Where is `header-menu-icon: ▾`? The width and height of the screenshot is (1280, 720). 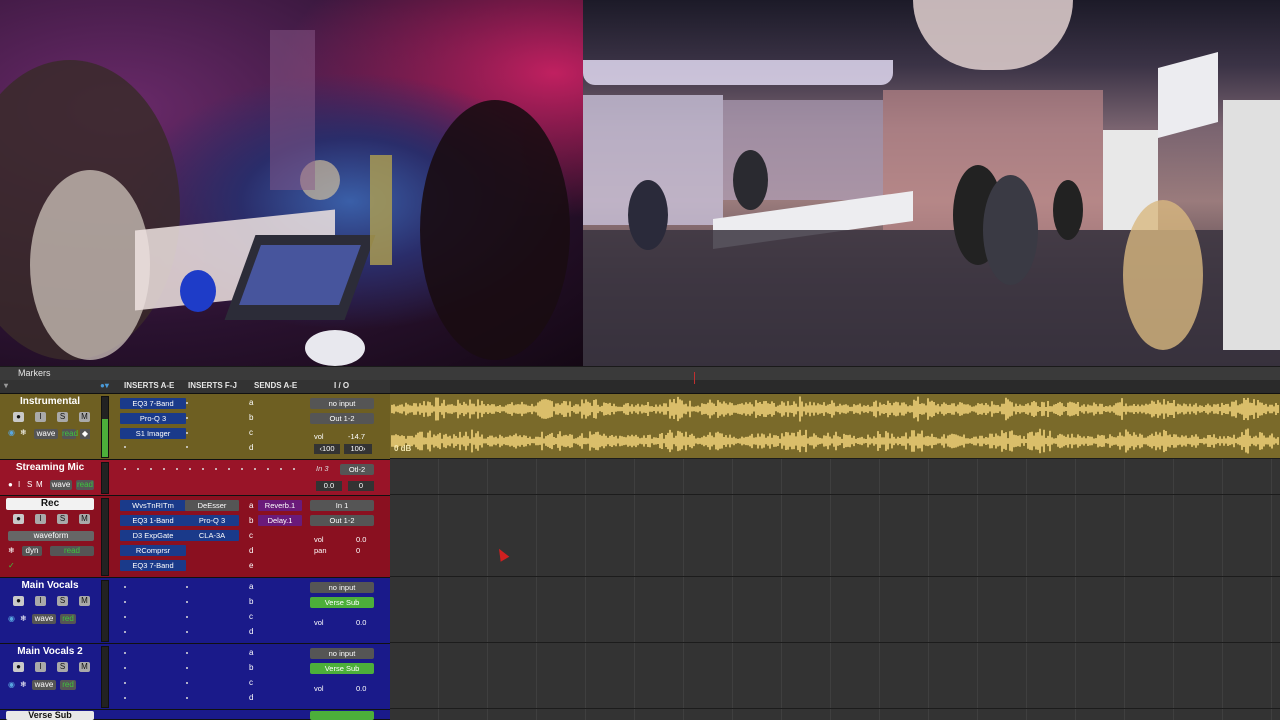
header-menu-icon: ▾ is located at coordinates (6, 385).